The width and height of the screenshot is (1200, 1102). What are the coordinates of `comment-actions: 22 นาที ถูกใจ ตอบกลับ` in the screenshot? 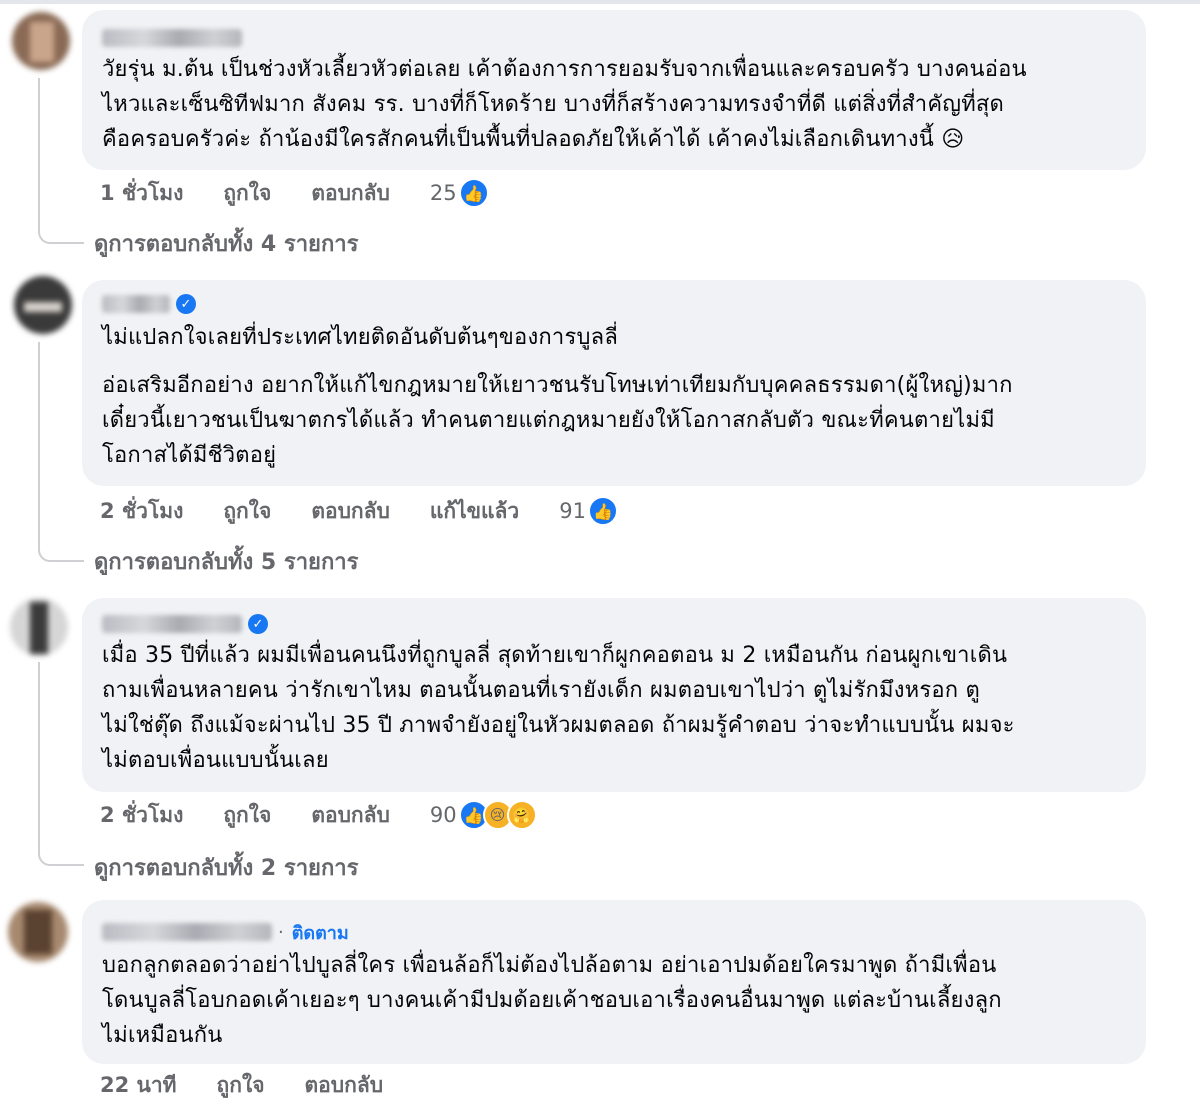 It's located at (261, 1085).